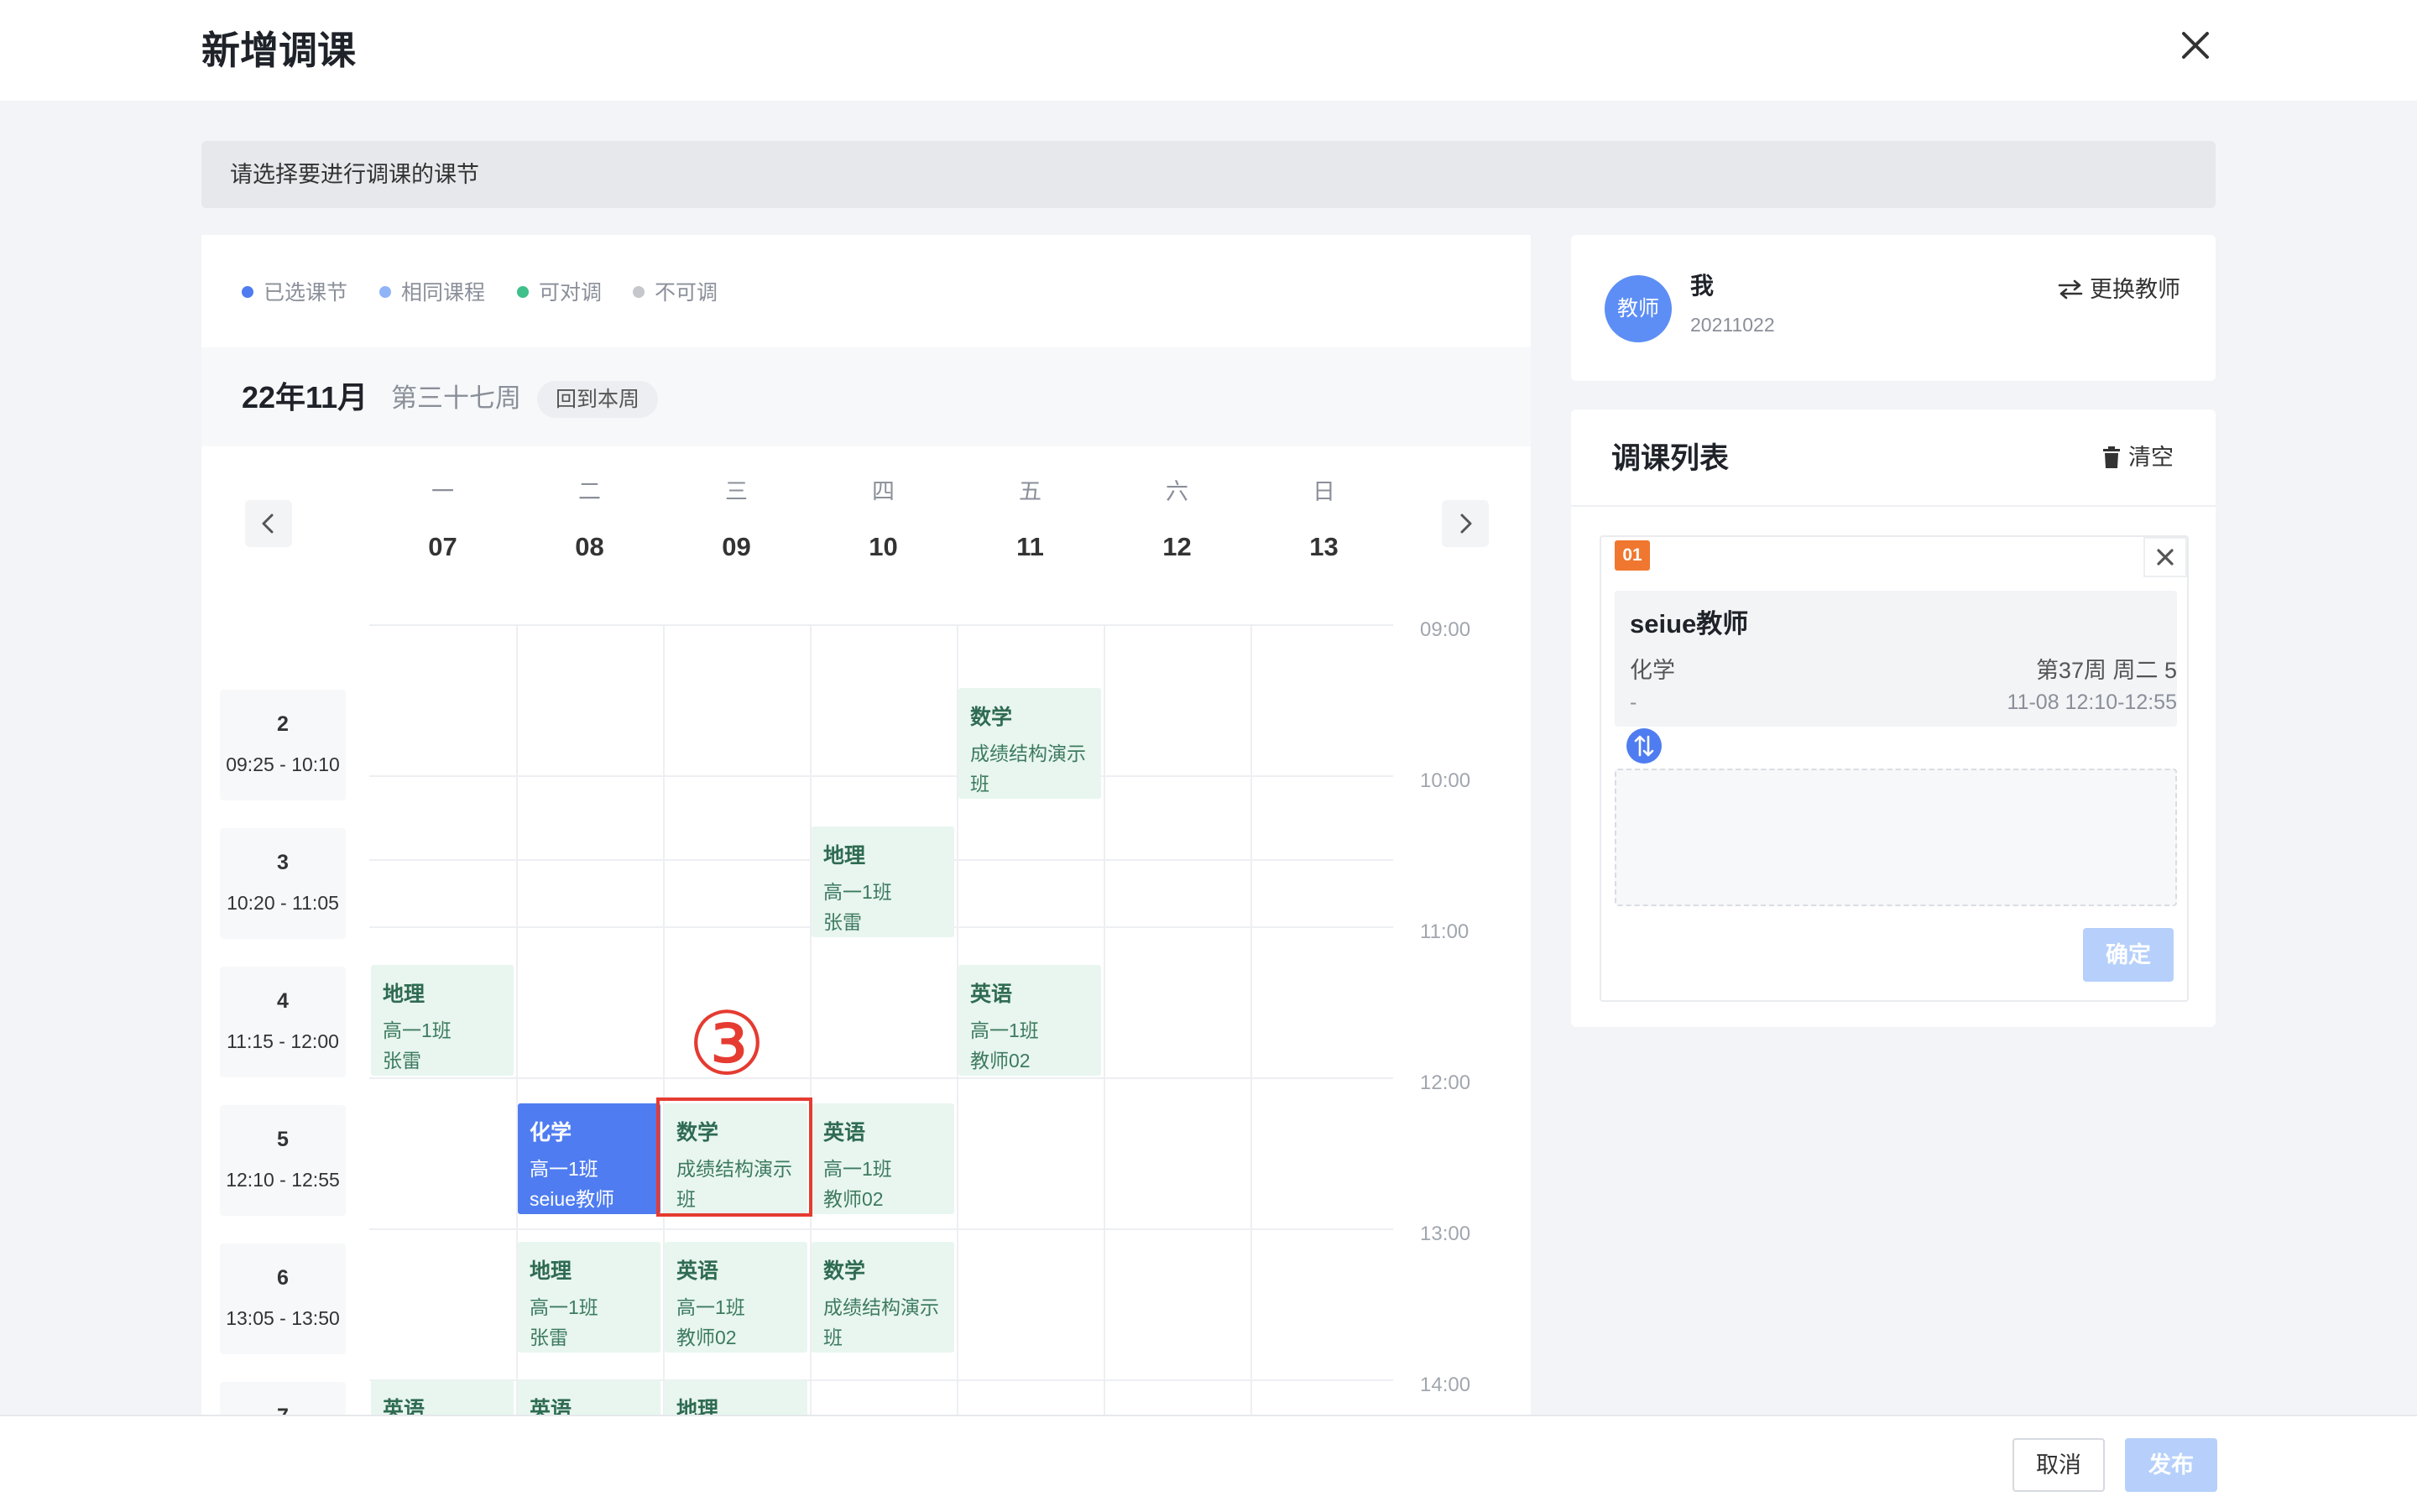 The height and width of the screenshot is (1512, 2417). Describe the element at coordinates (2106, 670) in the screenshot. I see `lesson-week-info: 第37周 周二 5` at that location.